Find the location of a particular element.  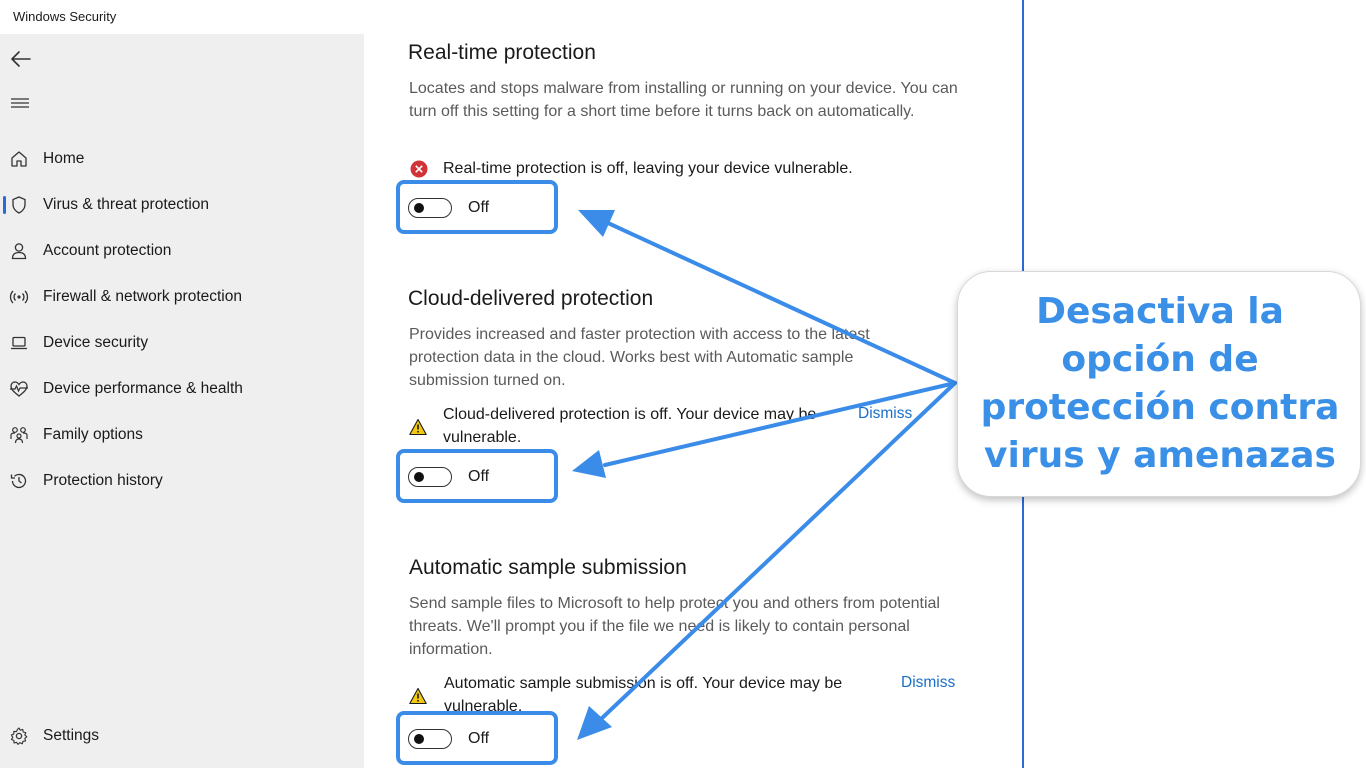

sidebar-item-family: Family options is located at coordinates (182, 435).